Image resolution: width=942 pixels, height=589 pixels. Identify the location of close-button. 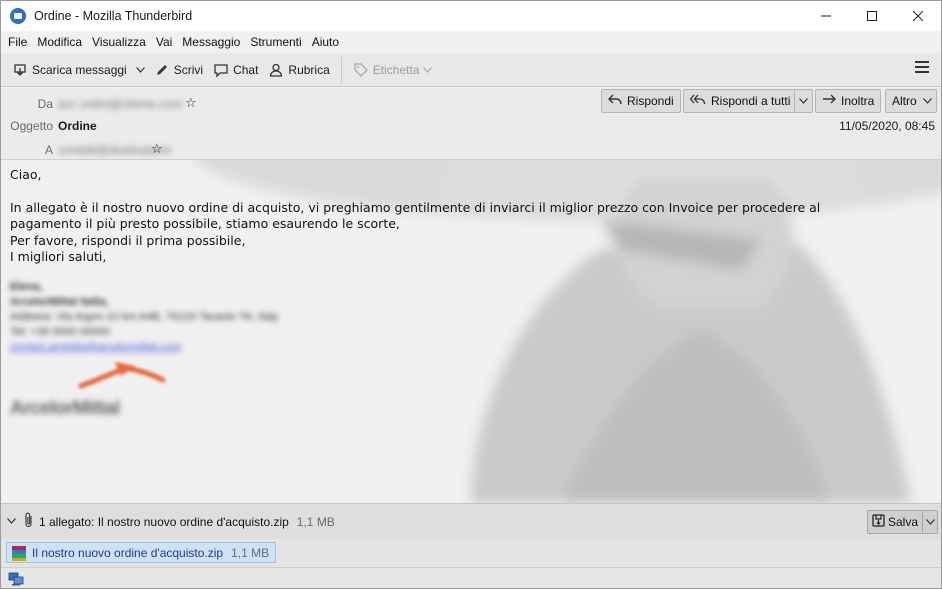
(918, 16).